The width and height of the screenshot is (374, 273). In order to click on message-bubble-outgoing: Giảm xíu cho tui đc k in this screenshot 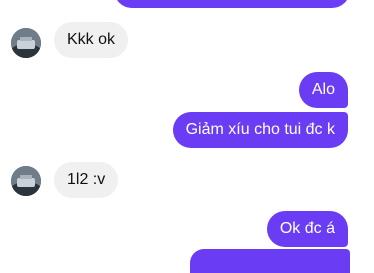, I will do `click(260, 130)`.